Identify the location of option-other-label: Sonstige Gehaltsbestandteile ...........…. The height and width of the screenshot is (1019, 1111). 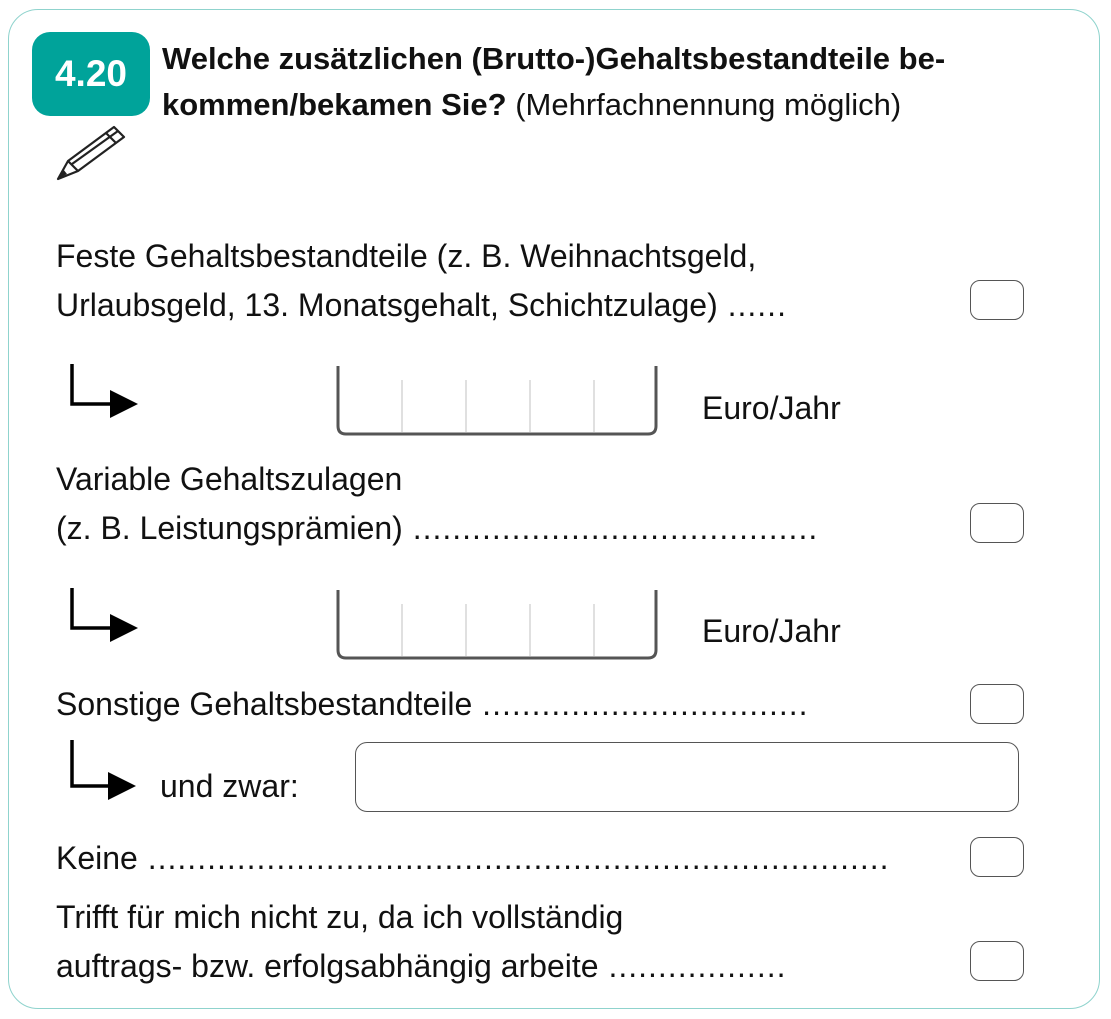
(432, 704).